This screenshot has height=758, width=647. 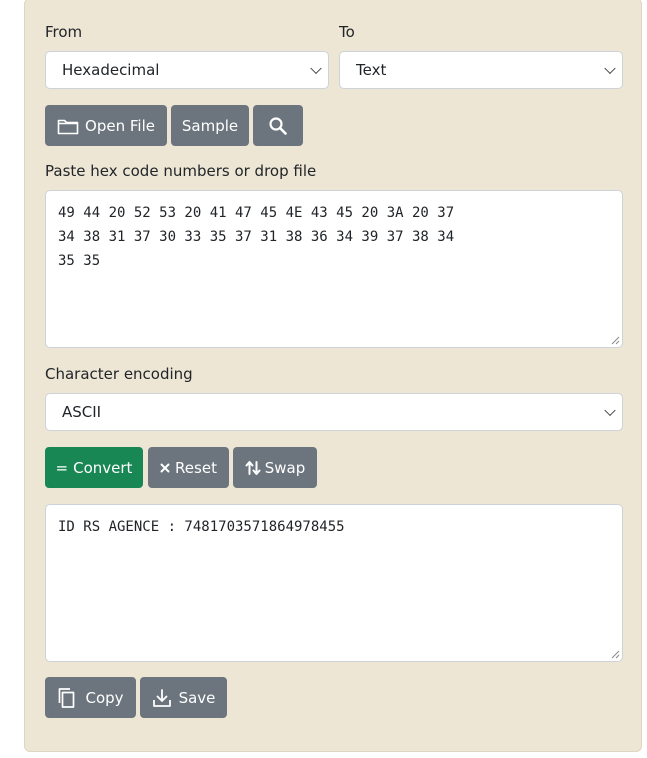 I want to click on search-button, so click(x=278, y=125).